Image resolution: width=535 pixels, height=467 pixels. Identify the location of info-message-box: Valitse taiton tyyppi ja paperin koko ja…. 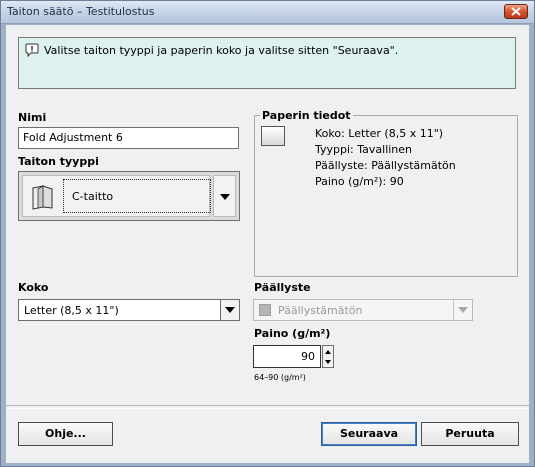
(267, 63).